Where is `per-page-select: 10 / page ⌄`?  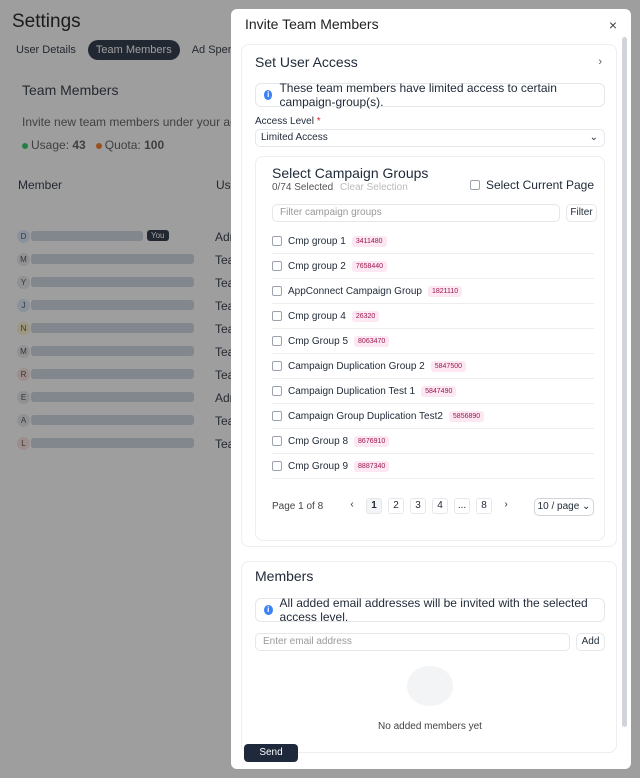 per-page-select: 10 / page ⌄ is located at coordinates (564, 507).